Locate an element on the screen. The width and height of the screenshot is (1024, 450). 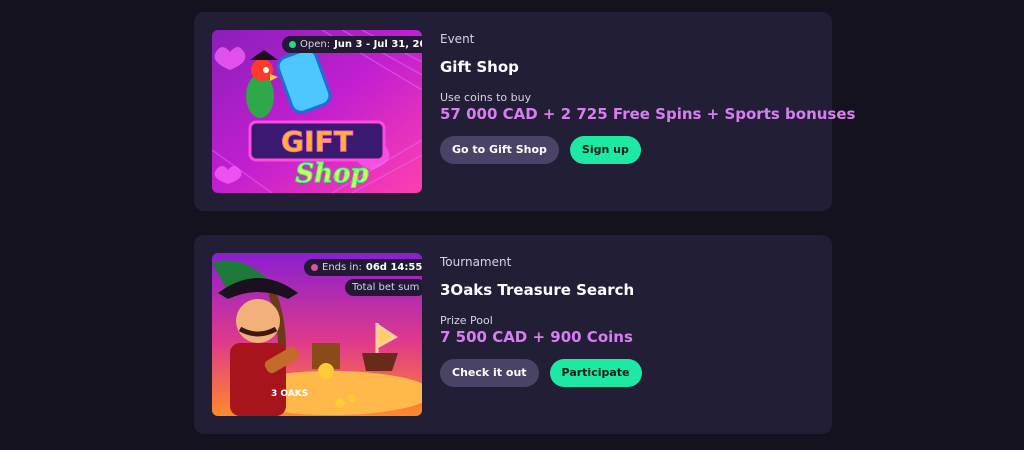
badge-label: Ends in: is located at coordinates (342, 267).